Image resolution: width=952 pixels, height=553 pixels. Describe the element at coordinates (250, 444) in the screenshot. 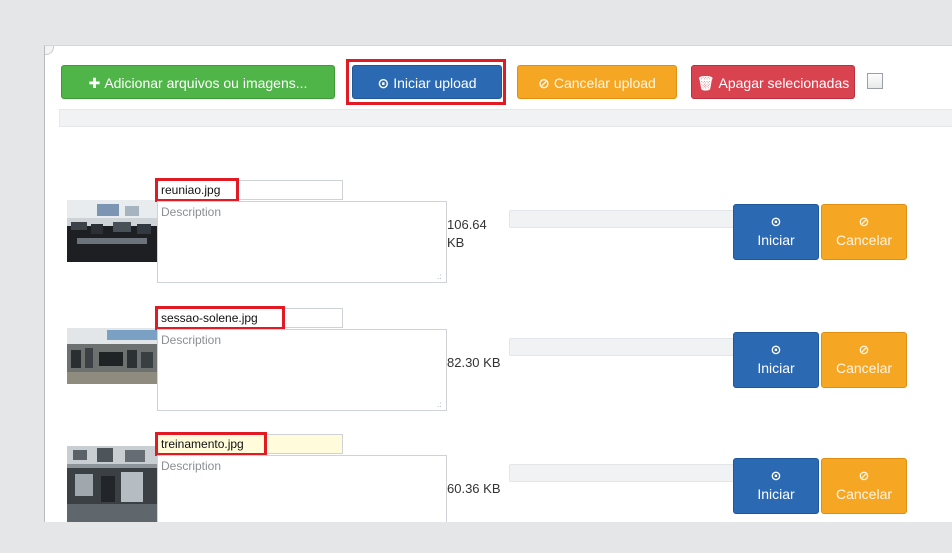

I see `file-name-field: treinamento.jpg` at that location.